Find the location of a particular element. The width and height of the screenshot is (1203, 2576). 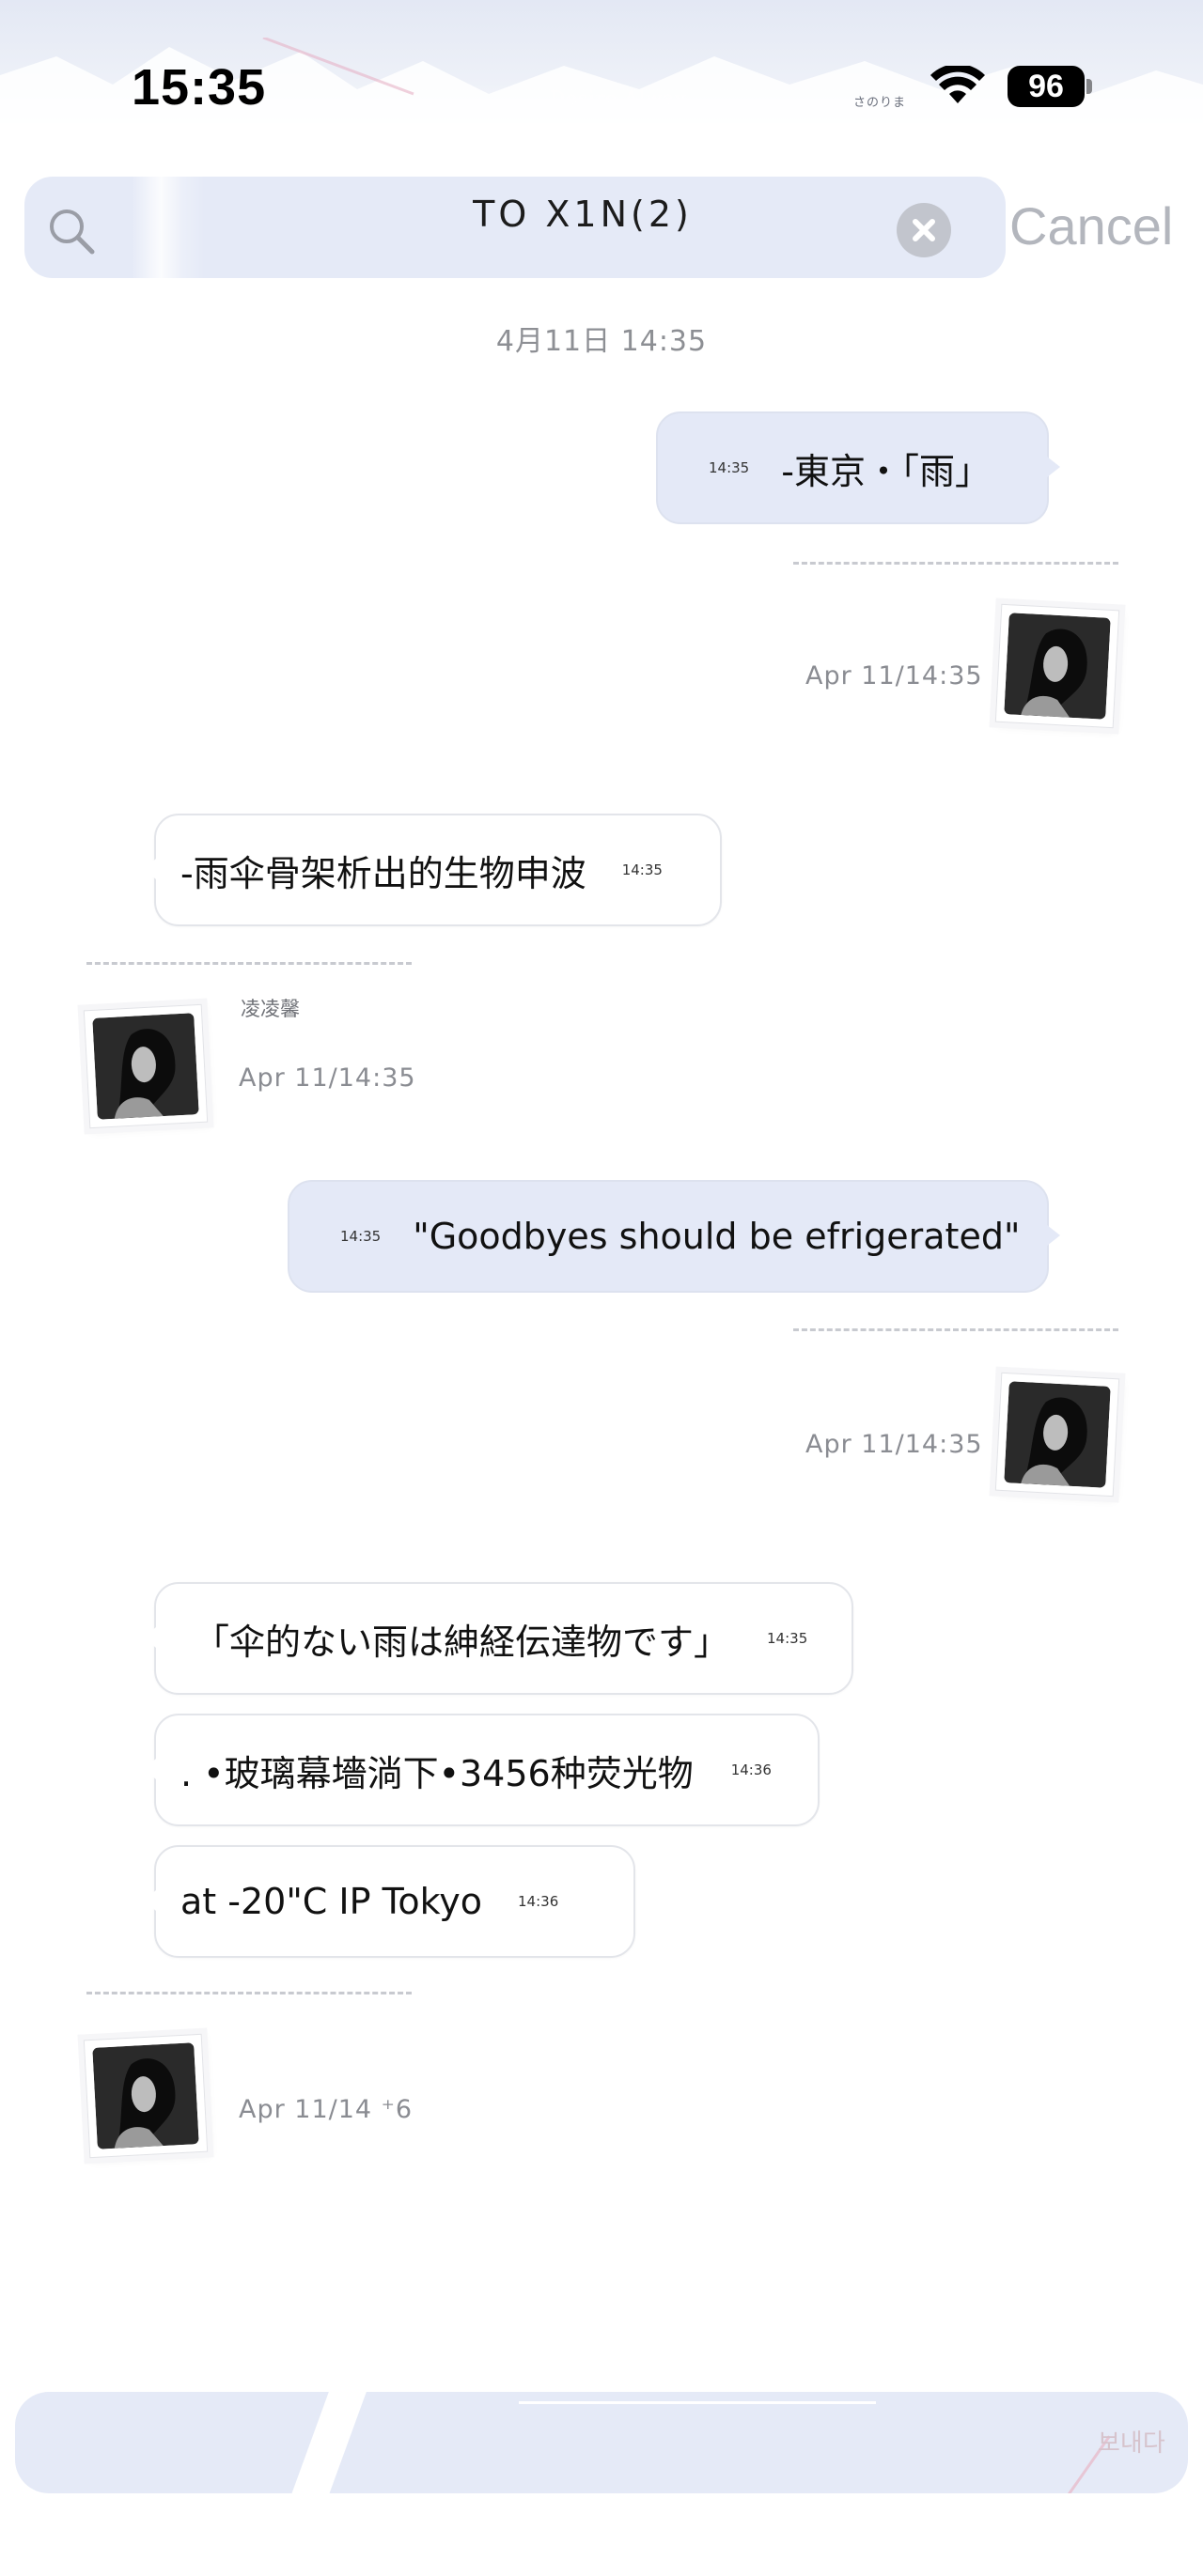

message-bubble-in: 「伞的ない雨は紳経伝達物です」 14:35 is located at coordinates (499, 1639).